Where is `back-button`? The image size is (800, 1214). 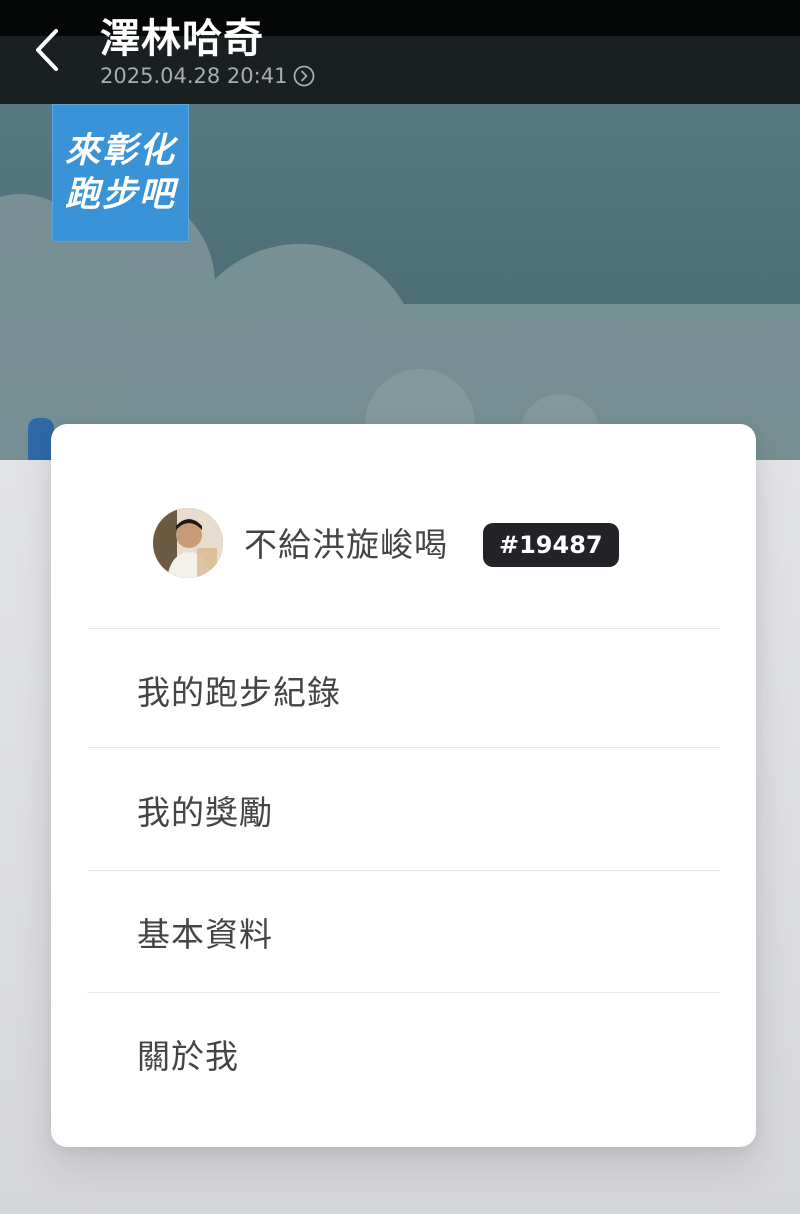 back-button is located at coordinates (47, 52).